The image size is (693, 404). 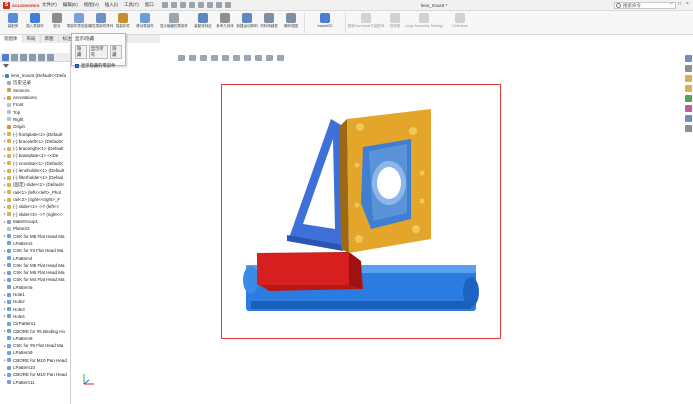 What do you see at coordinates (366, 22) in the screenshot?
I see `ribbon-button-speedpak: 更新Speedpak子装配体` at bounding box center [366, 22].